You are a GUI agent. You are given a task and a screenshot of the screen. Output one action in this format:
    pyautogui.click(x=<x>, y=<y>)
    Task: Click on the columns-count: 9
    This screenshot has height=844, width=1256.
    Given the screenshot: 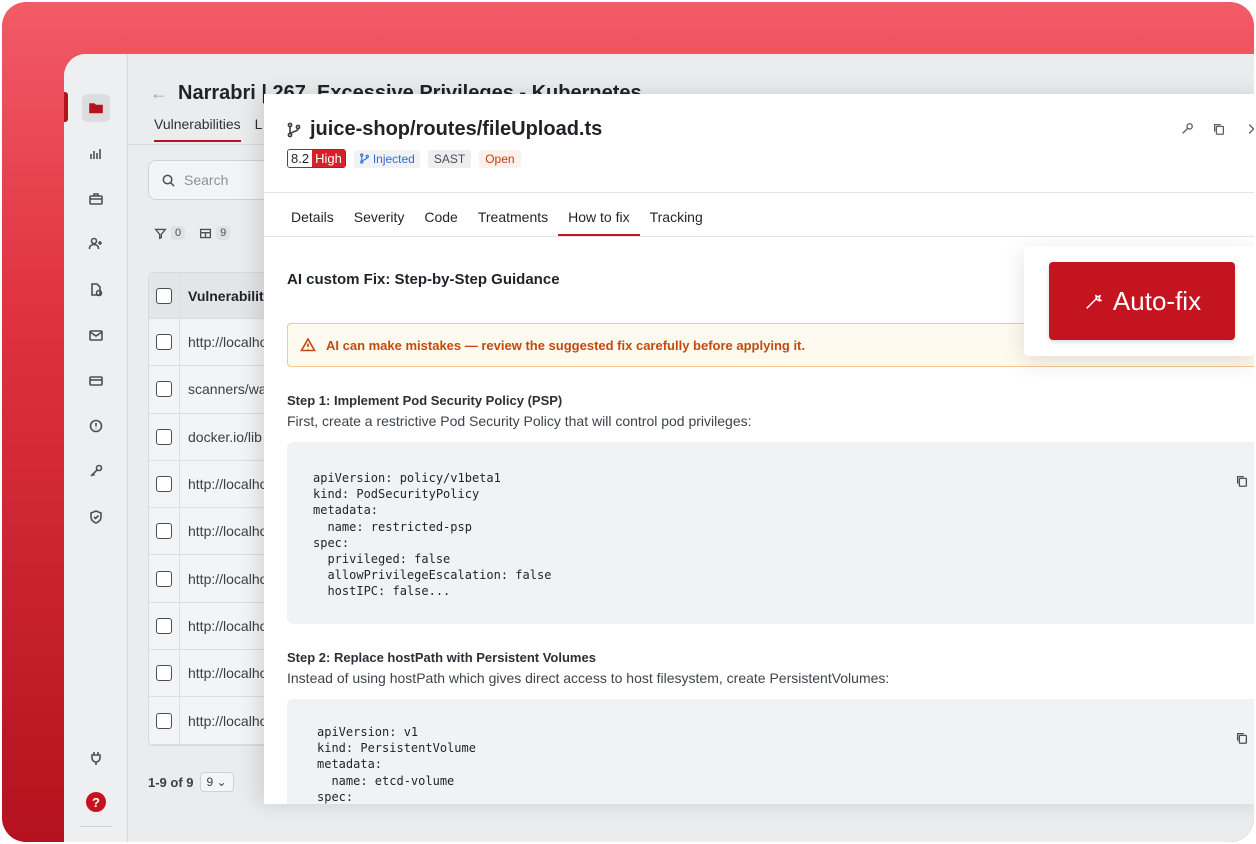 What is the action you would take?
    pyautogui.click(x=223, y=233)
    